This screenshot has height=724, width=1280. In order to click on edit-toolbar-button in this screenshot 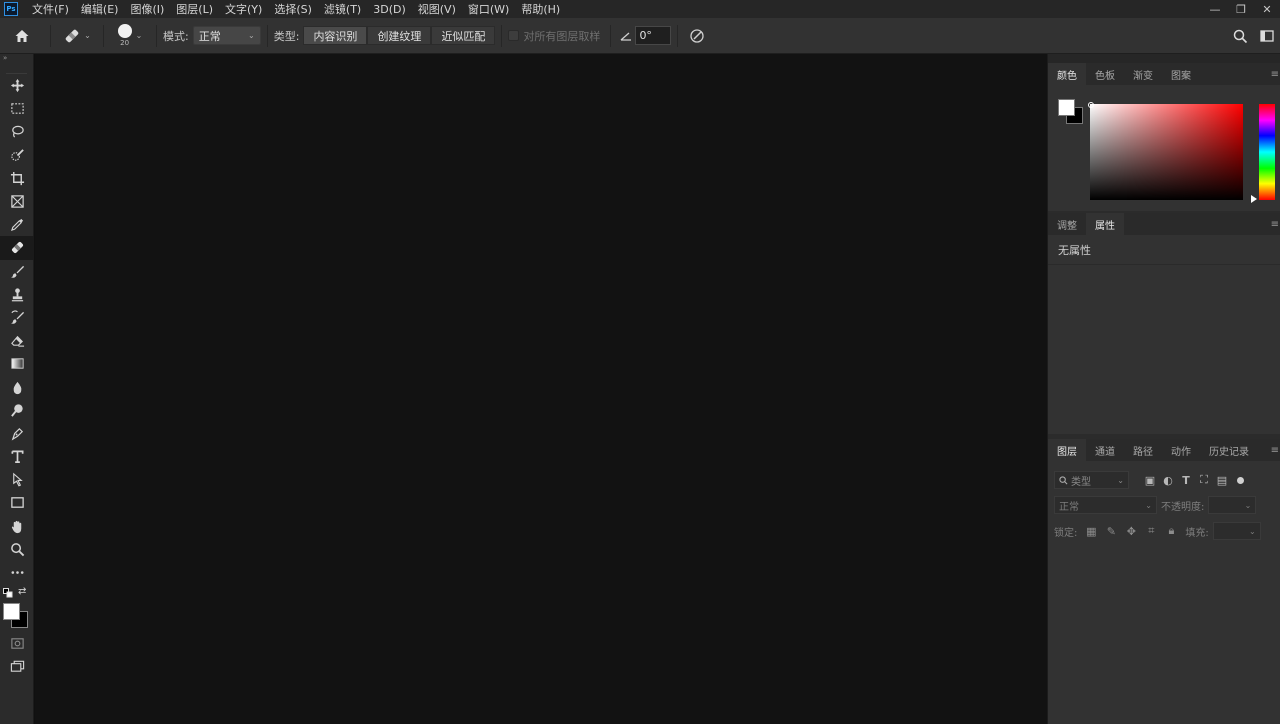, I will do `click(17, 572)`.